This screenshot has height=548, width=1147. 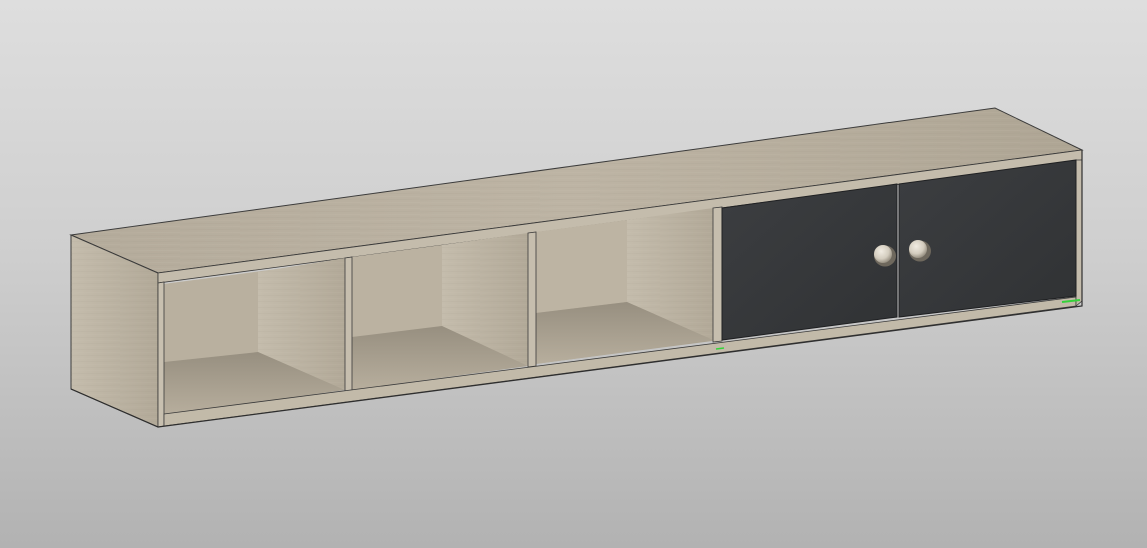 What do you see at coordinates (987, 238) in the screenshot?
I see `door-right` at bounding box center [987, 238].